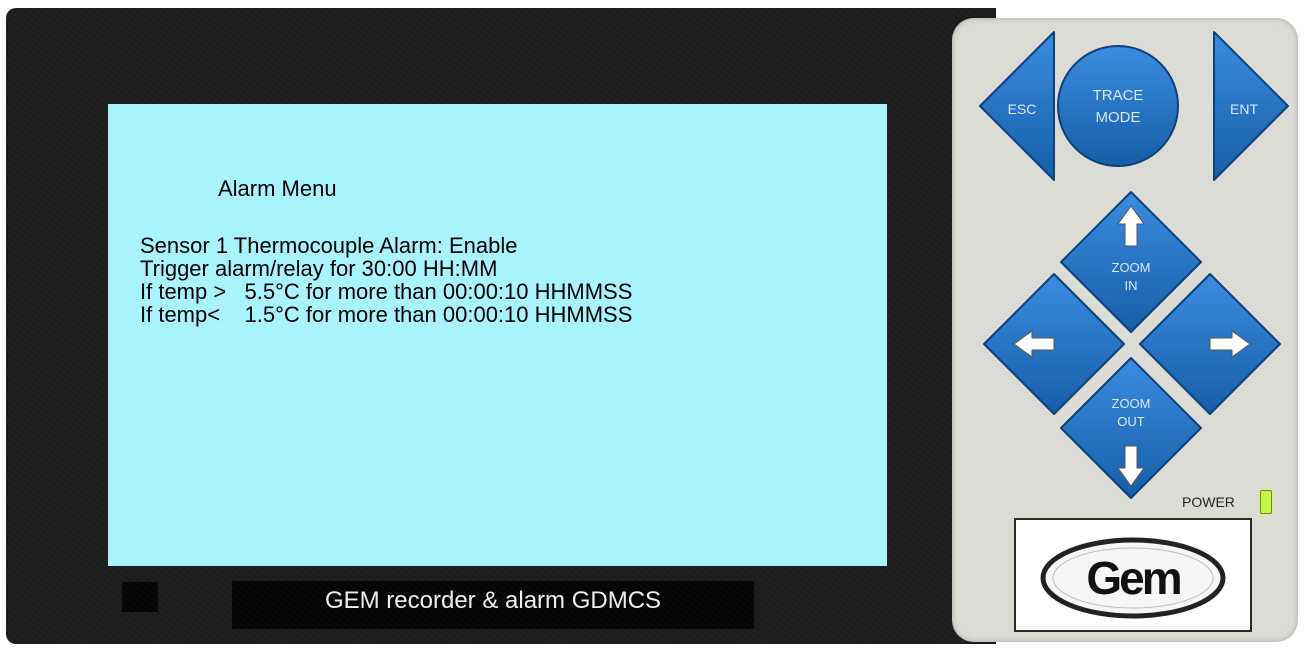 The height and width of the screenshot is (648, 1304). I want to click on svg-text: Gem, so click(1133, 578).